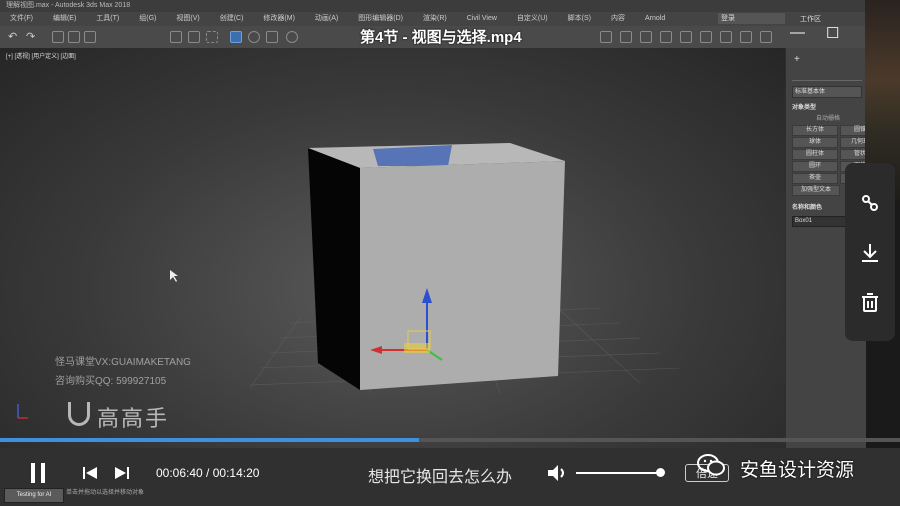  What do you see at coordinates (827, 92) in the screenshot?
I see `primitive-type-dropdown: 标准基本体` at bounding box center [827, 92].